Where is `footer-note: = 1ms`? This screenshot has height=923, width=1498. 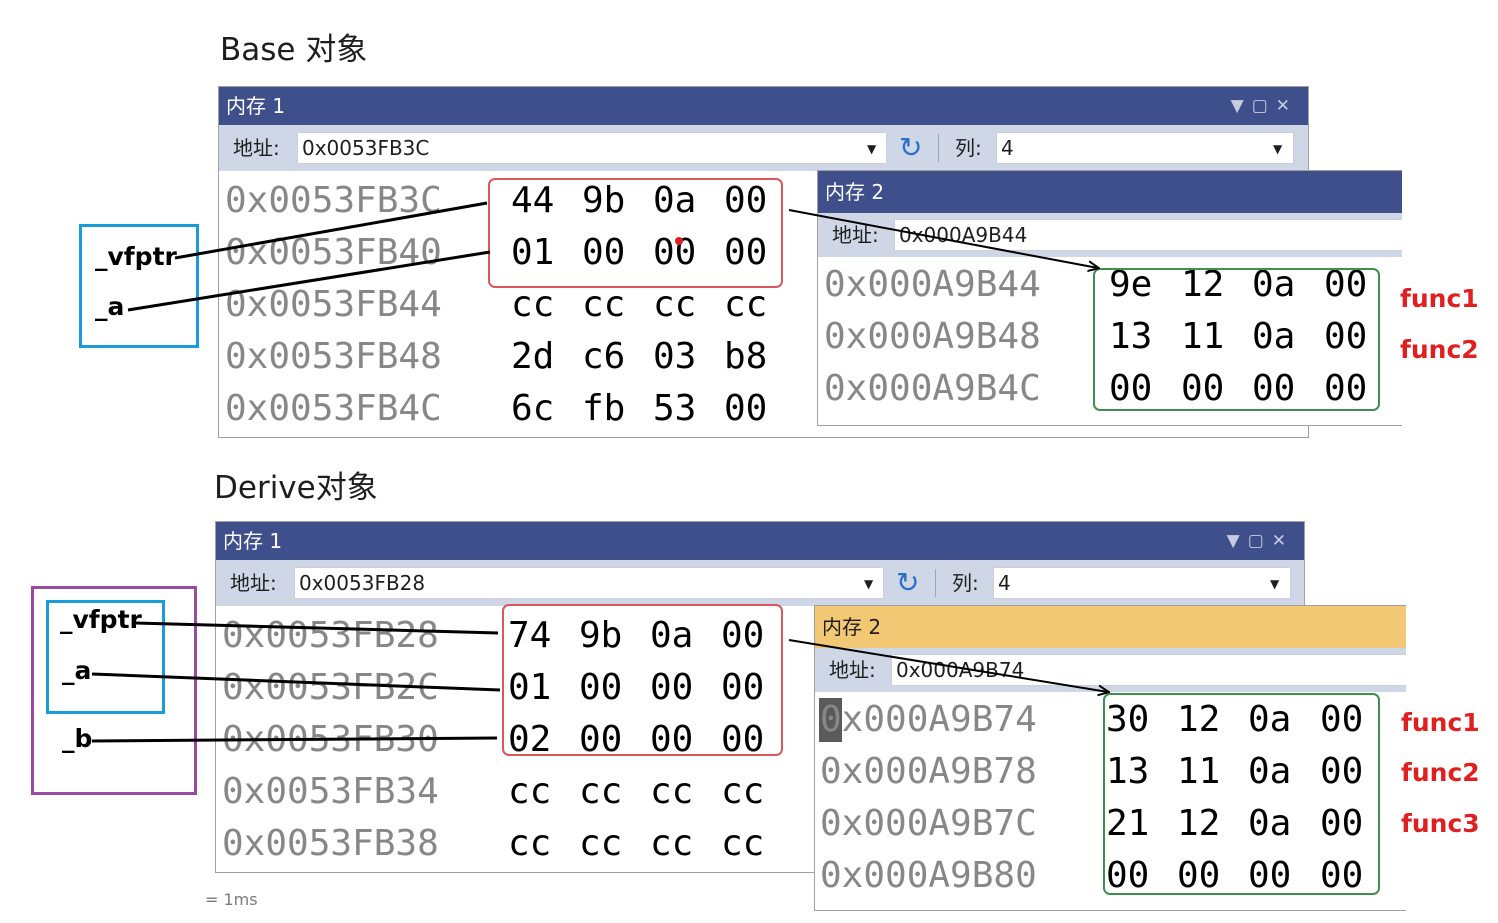
footer-note: = 1ms is located at coordinates (231, 899).